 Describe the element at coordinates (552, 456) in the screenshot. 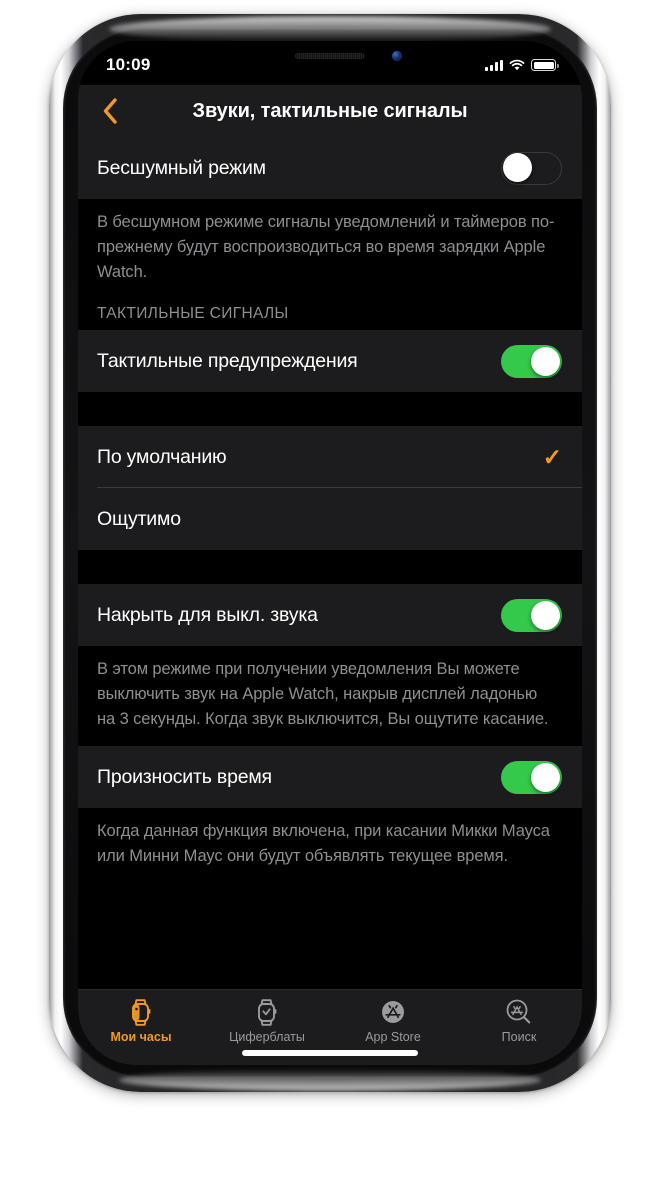

I see `checkmark-icon: ✓` at that location.